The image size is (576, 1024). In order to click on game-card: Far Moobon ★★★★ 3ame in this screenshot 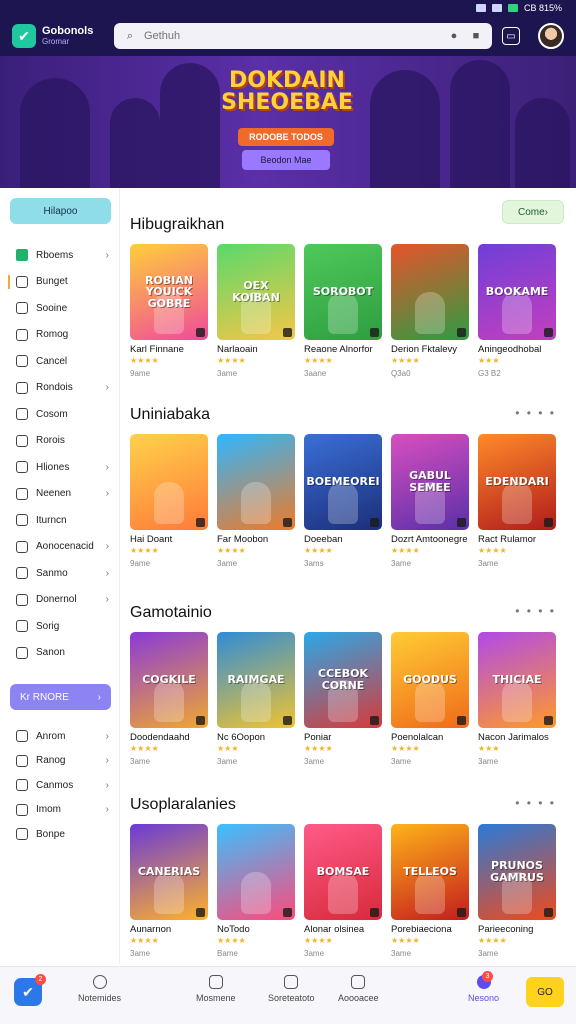, I will do `click(256, 501)`.